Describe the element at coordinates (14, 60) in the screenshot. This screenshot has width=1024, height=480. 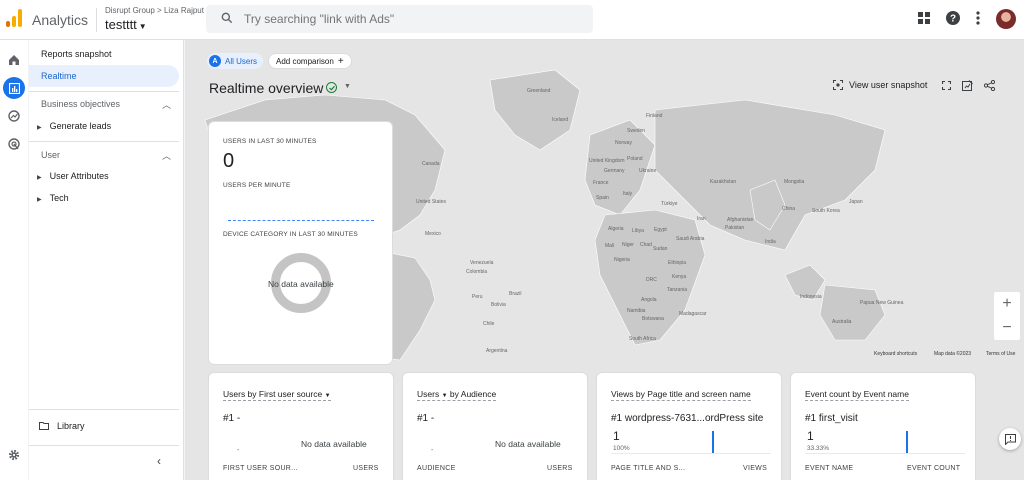
I see `rail-home` at that location.